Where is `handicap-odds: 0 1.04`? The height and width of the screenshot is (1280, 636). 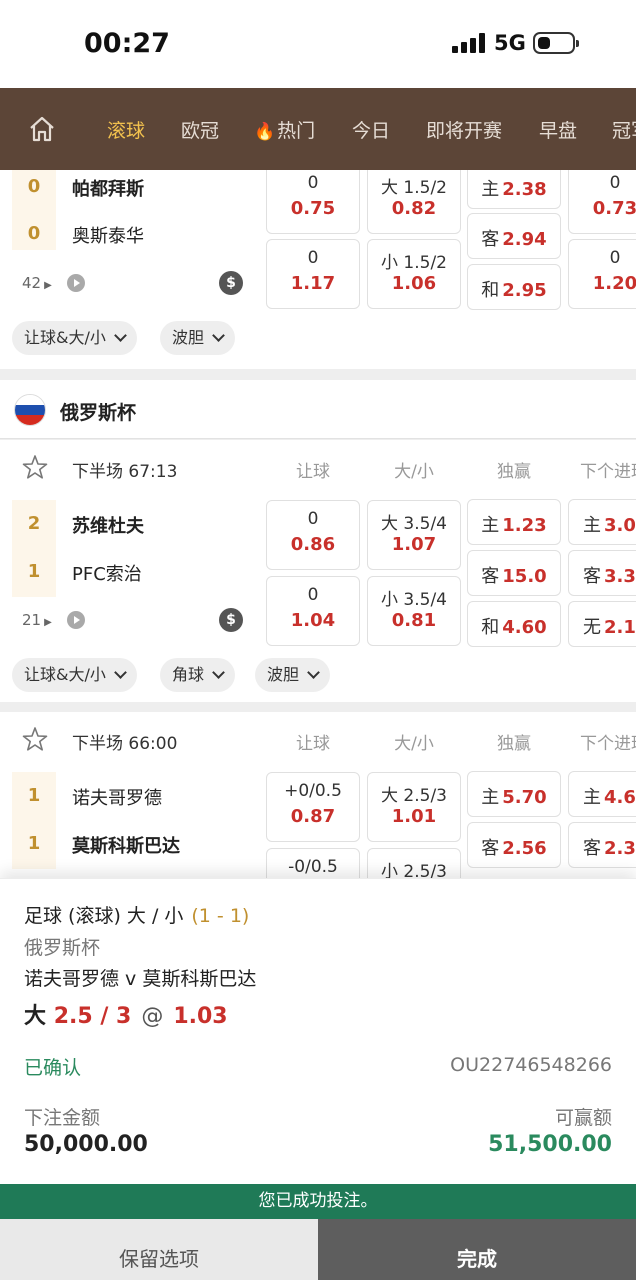
handicap-odds: 0 1.04 is located at coordinates (313, 611).